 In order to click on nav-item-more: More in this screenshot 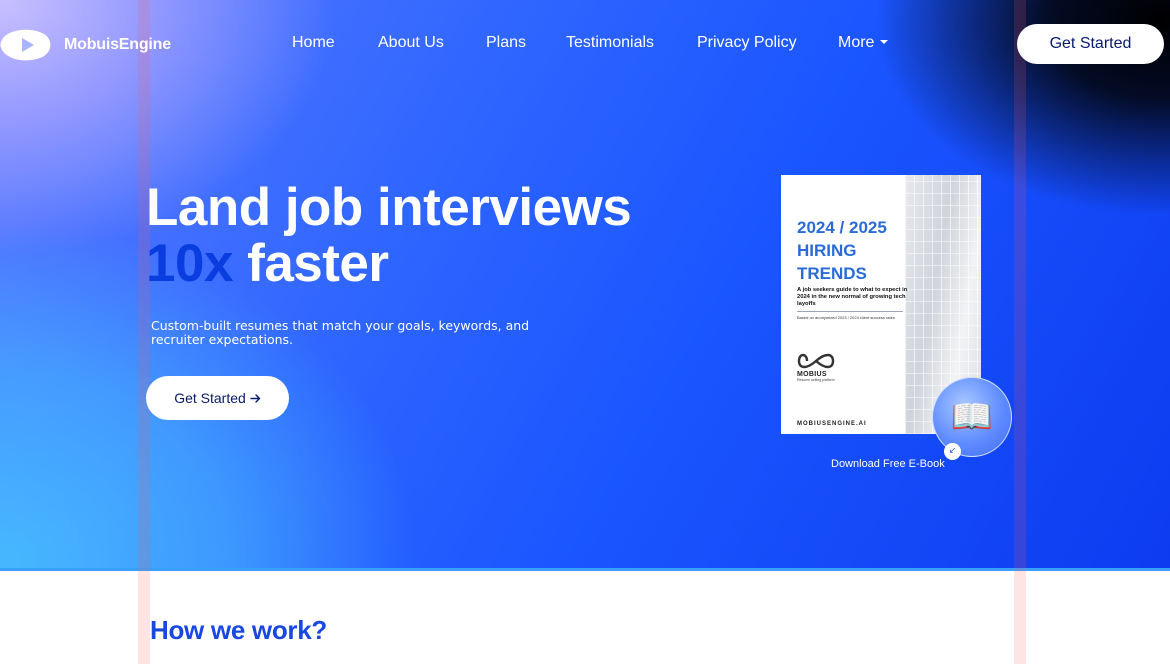, I will do `click(863, 43)`.